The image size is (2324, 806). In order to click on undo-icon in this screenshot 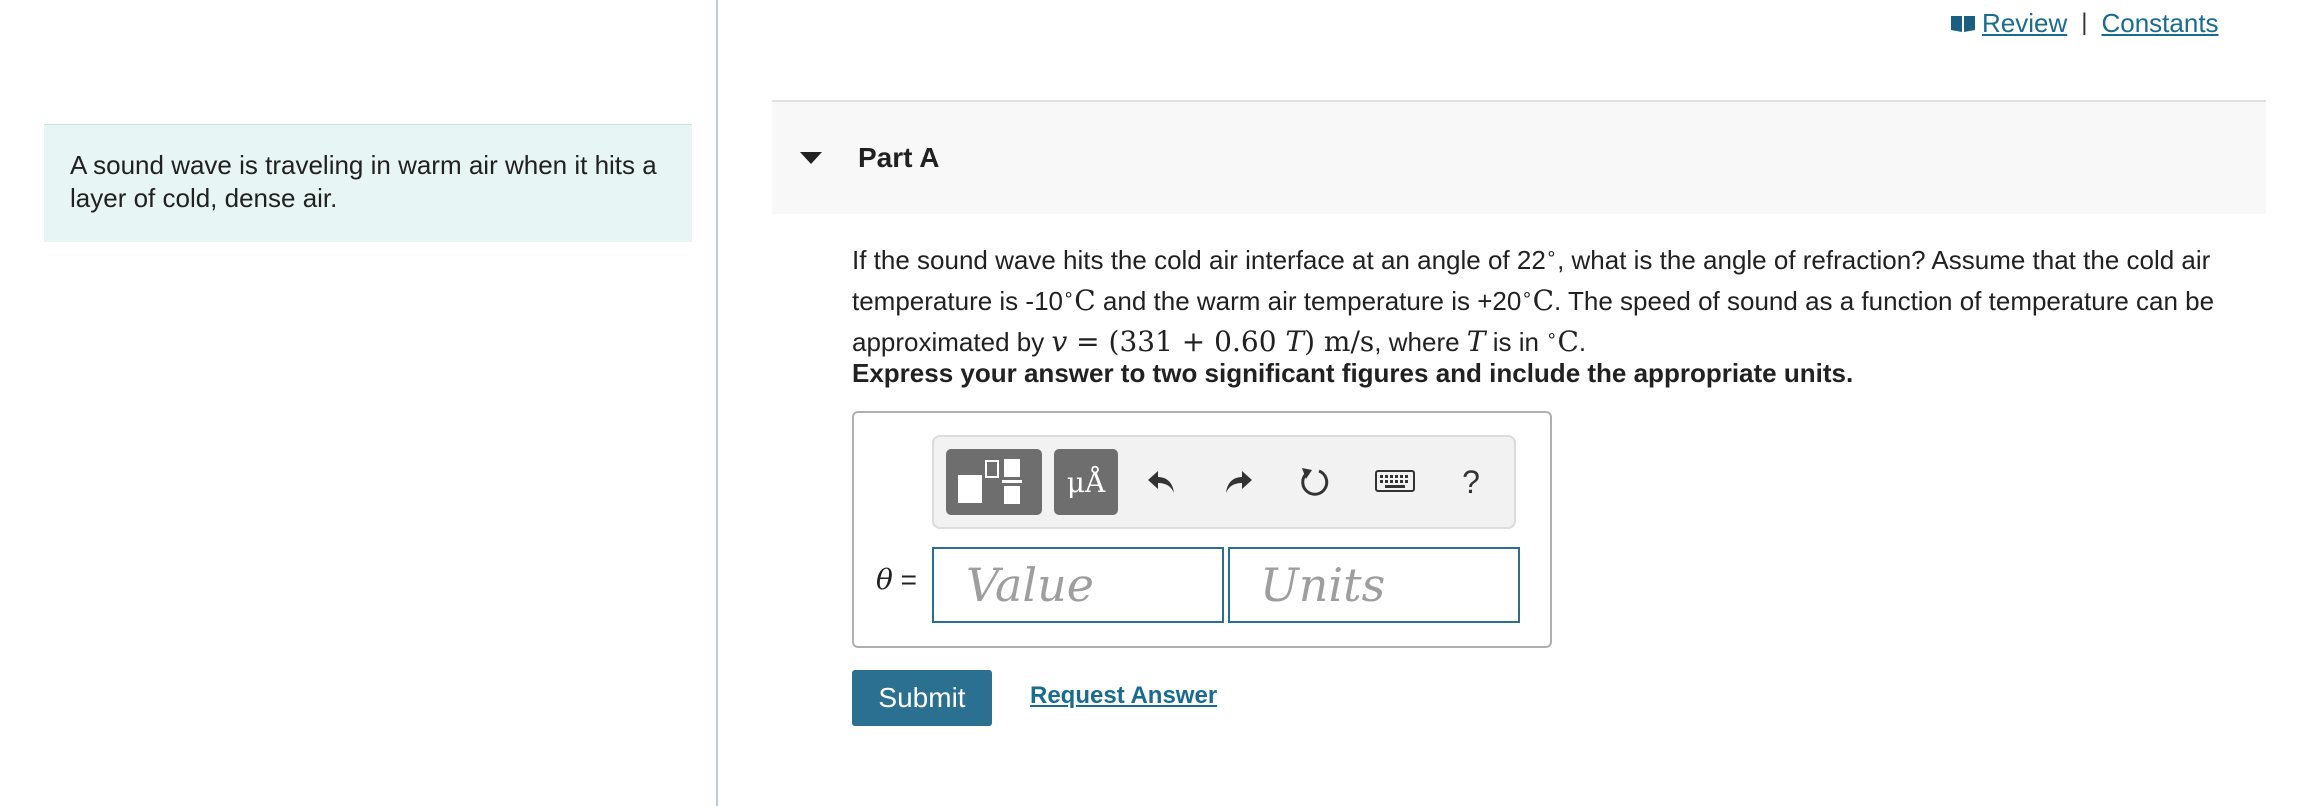, I will do `click(1161, 482)`.